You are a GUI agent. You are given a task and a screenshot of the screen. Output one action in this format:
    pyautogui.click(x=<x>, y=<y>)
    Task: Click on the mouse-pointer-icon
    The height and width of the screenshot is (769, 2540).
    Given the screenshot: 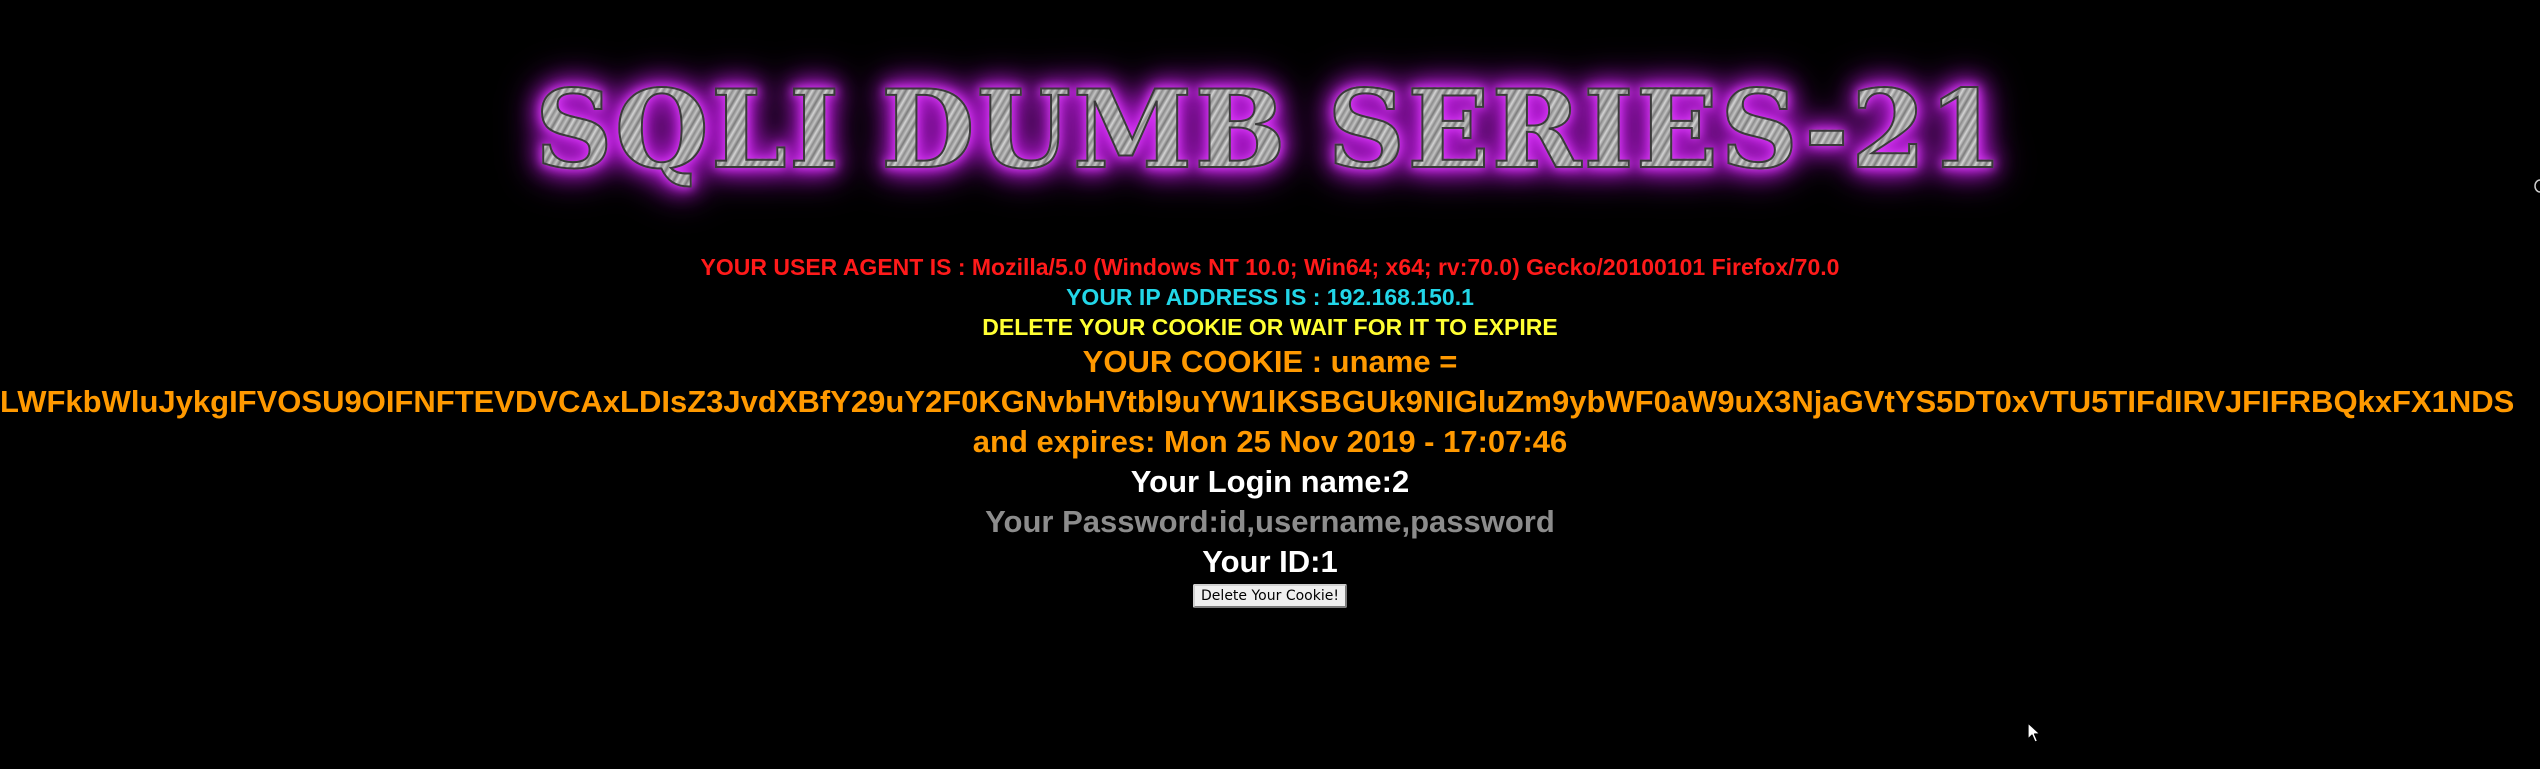 What is the action you would take?
    pyautogui.click(x=2034, y=732)
    